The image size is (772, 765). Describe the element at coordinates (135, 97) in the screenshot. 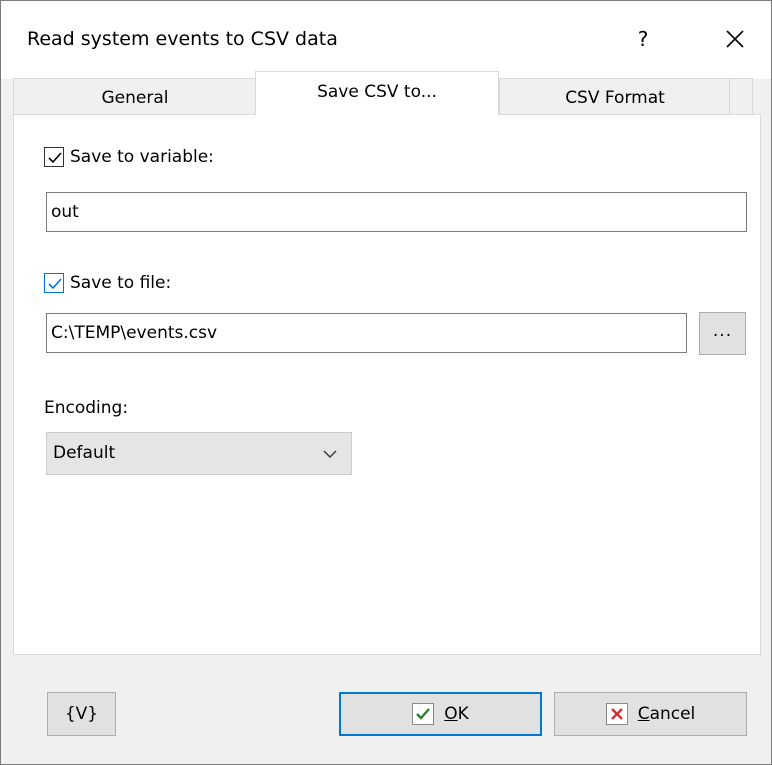

I see `tab-general: General` at that location.